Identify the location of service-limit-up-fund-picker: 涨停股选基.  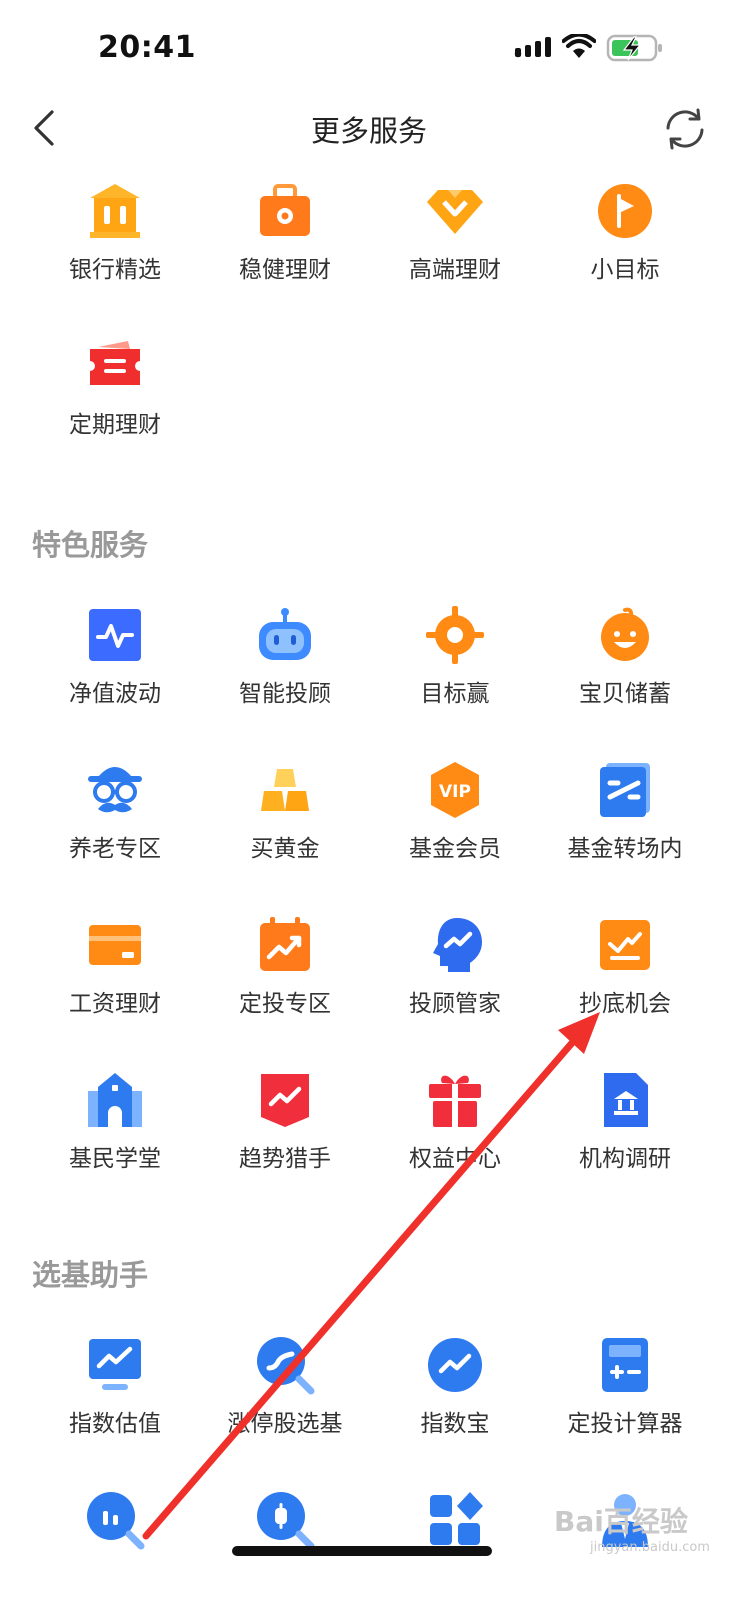
(285, 1403).